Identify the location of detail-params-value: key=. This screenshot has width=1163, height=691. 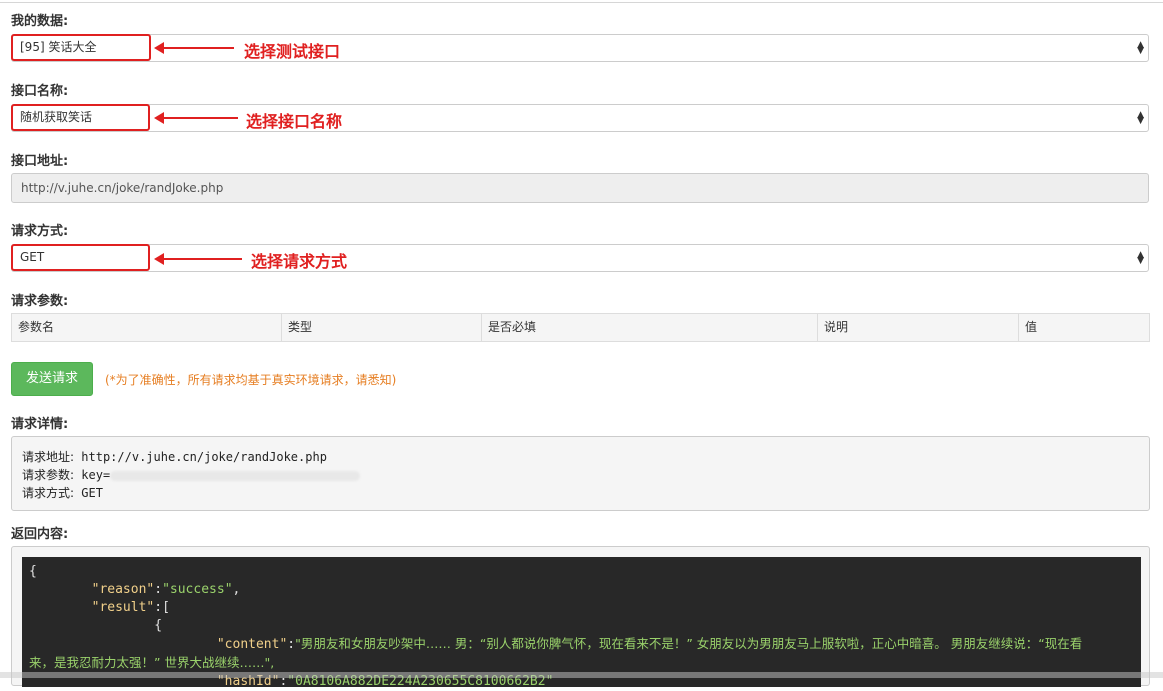
(96, 475).